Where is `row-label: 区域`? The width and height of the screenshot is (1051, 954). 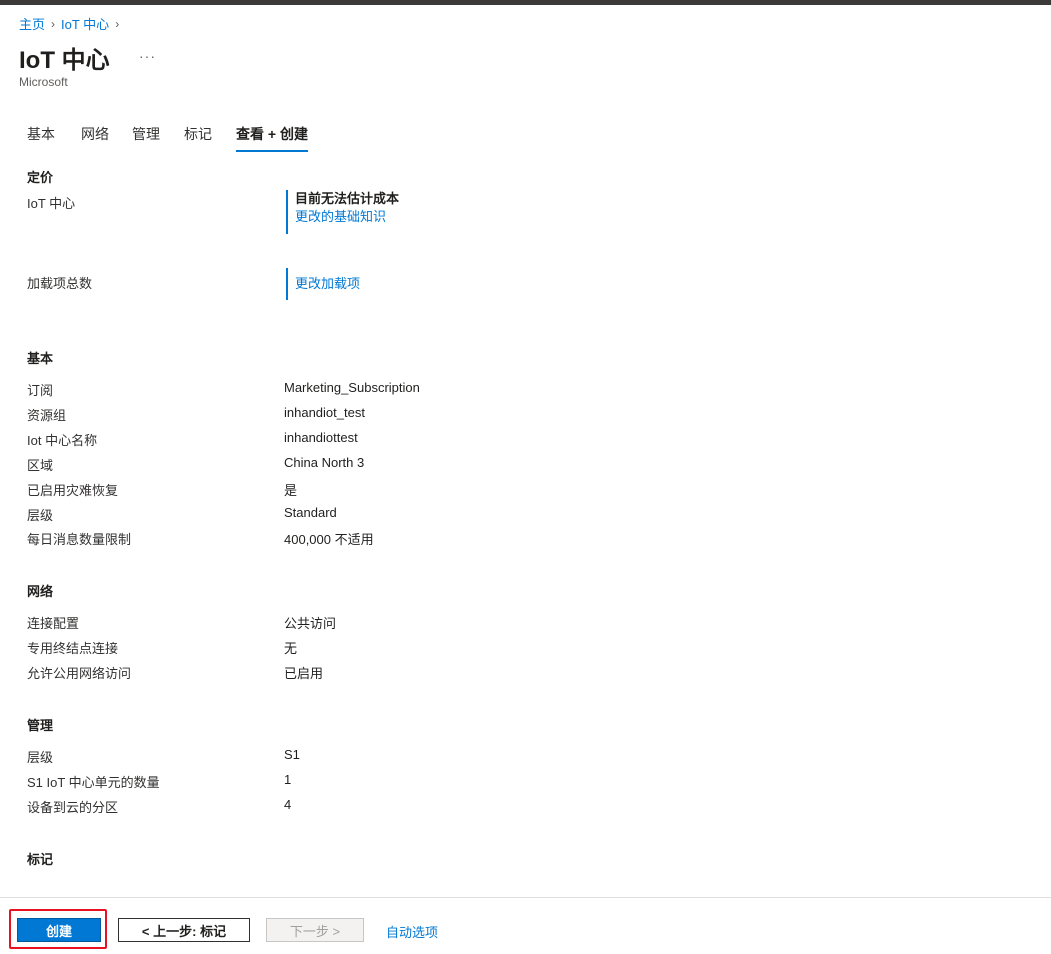 row-label: 区域 is located at coordinates (40, 465).